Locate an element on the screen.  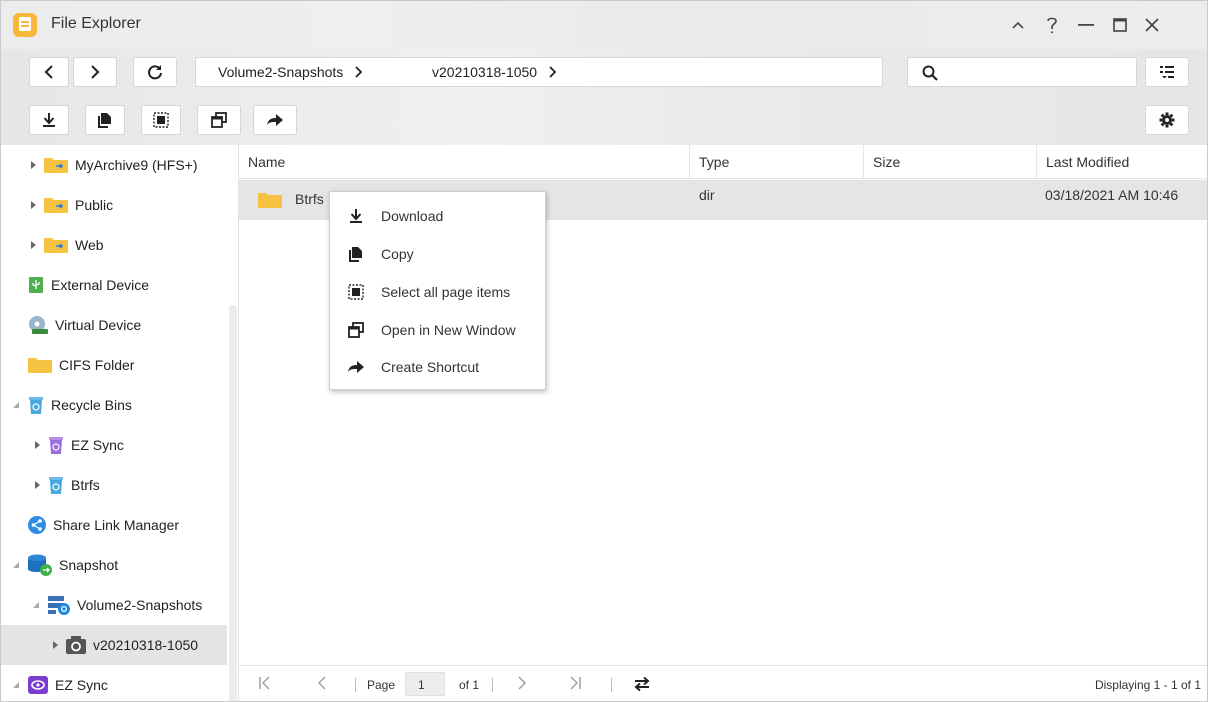
list-view-icon is located at coordinates (1167, 72).